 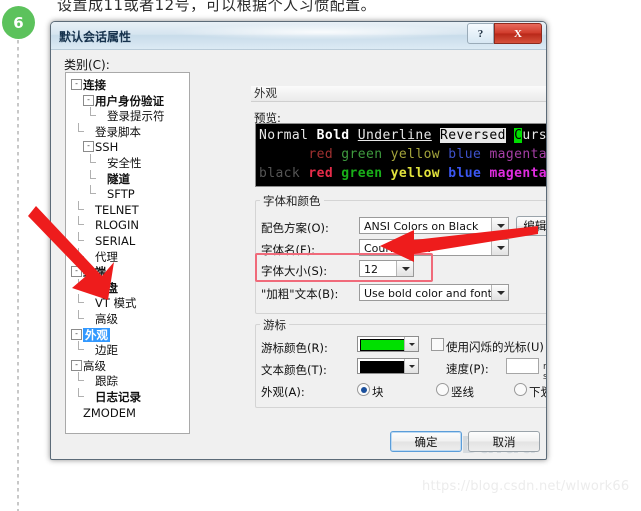 I want to click on preview-token: Normal, so click(x=284, y=135).